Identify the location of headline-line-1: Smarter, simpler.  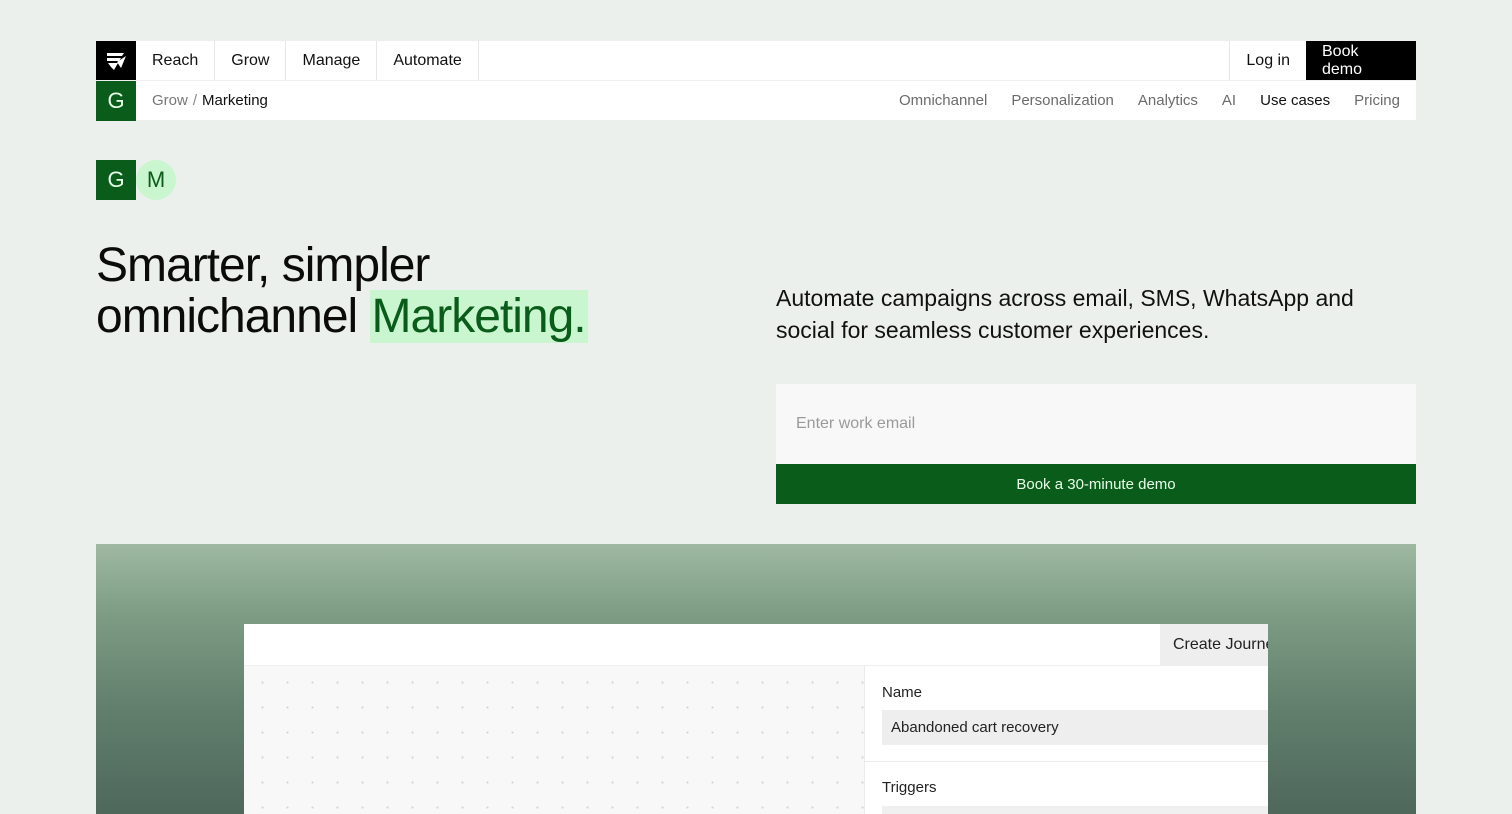
(263, 265).